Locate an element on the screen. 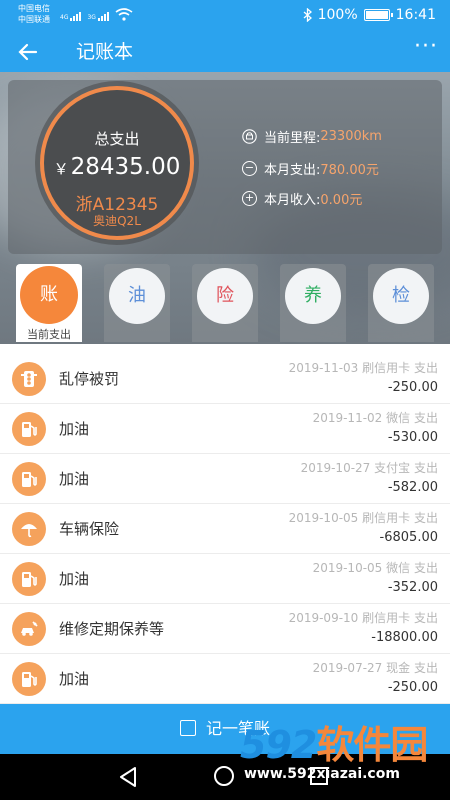  tab-insurance: 险 is located at coordinates (225, 303).